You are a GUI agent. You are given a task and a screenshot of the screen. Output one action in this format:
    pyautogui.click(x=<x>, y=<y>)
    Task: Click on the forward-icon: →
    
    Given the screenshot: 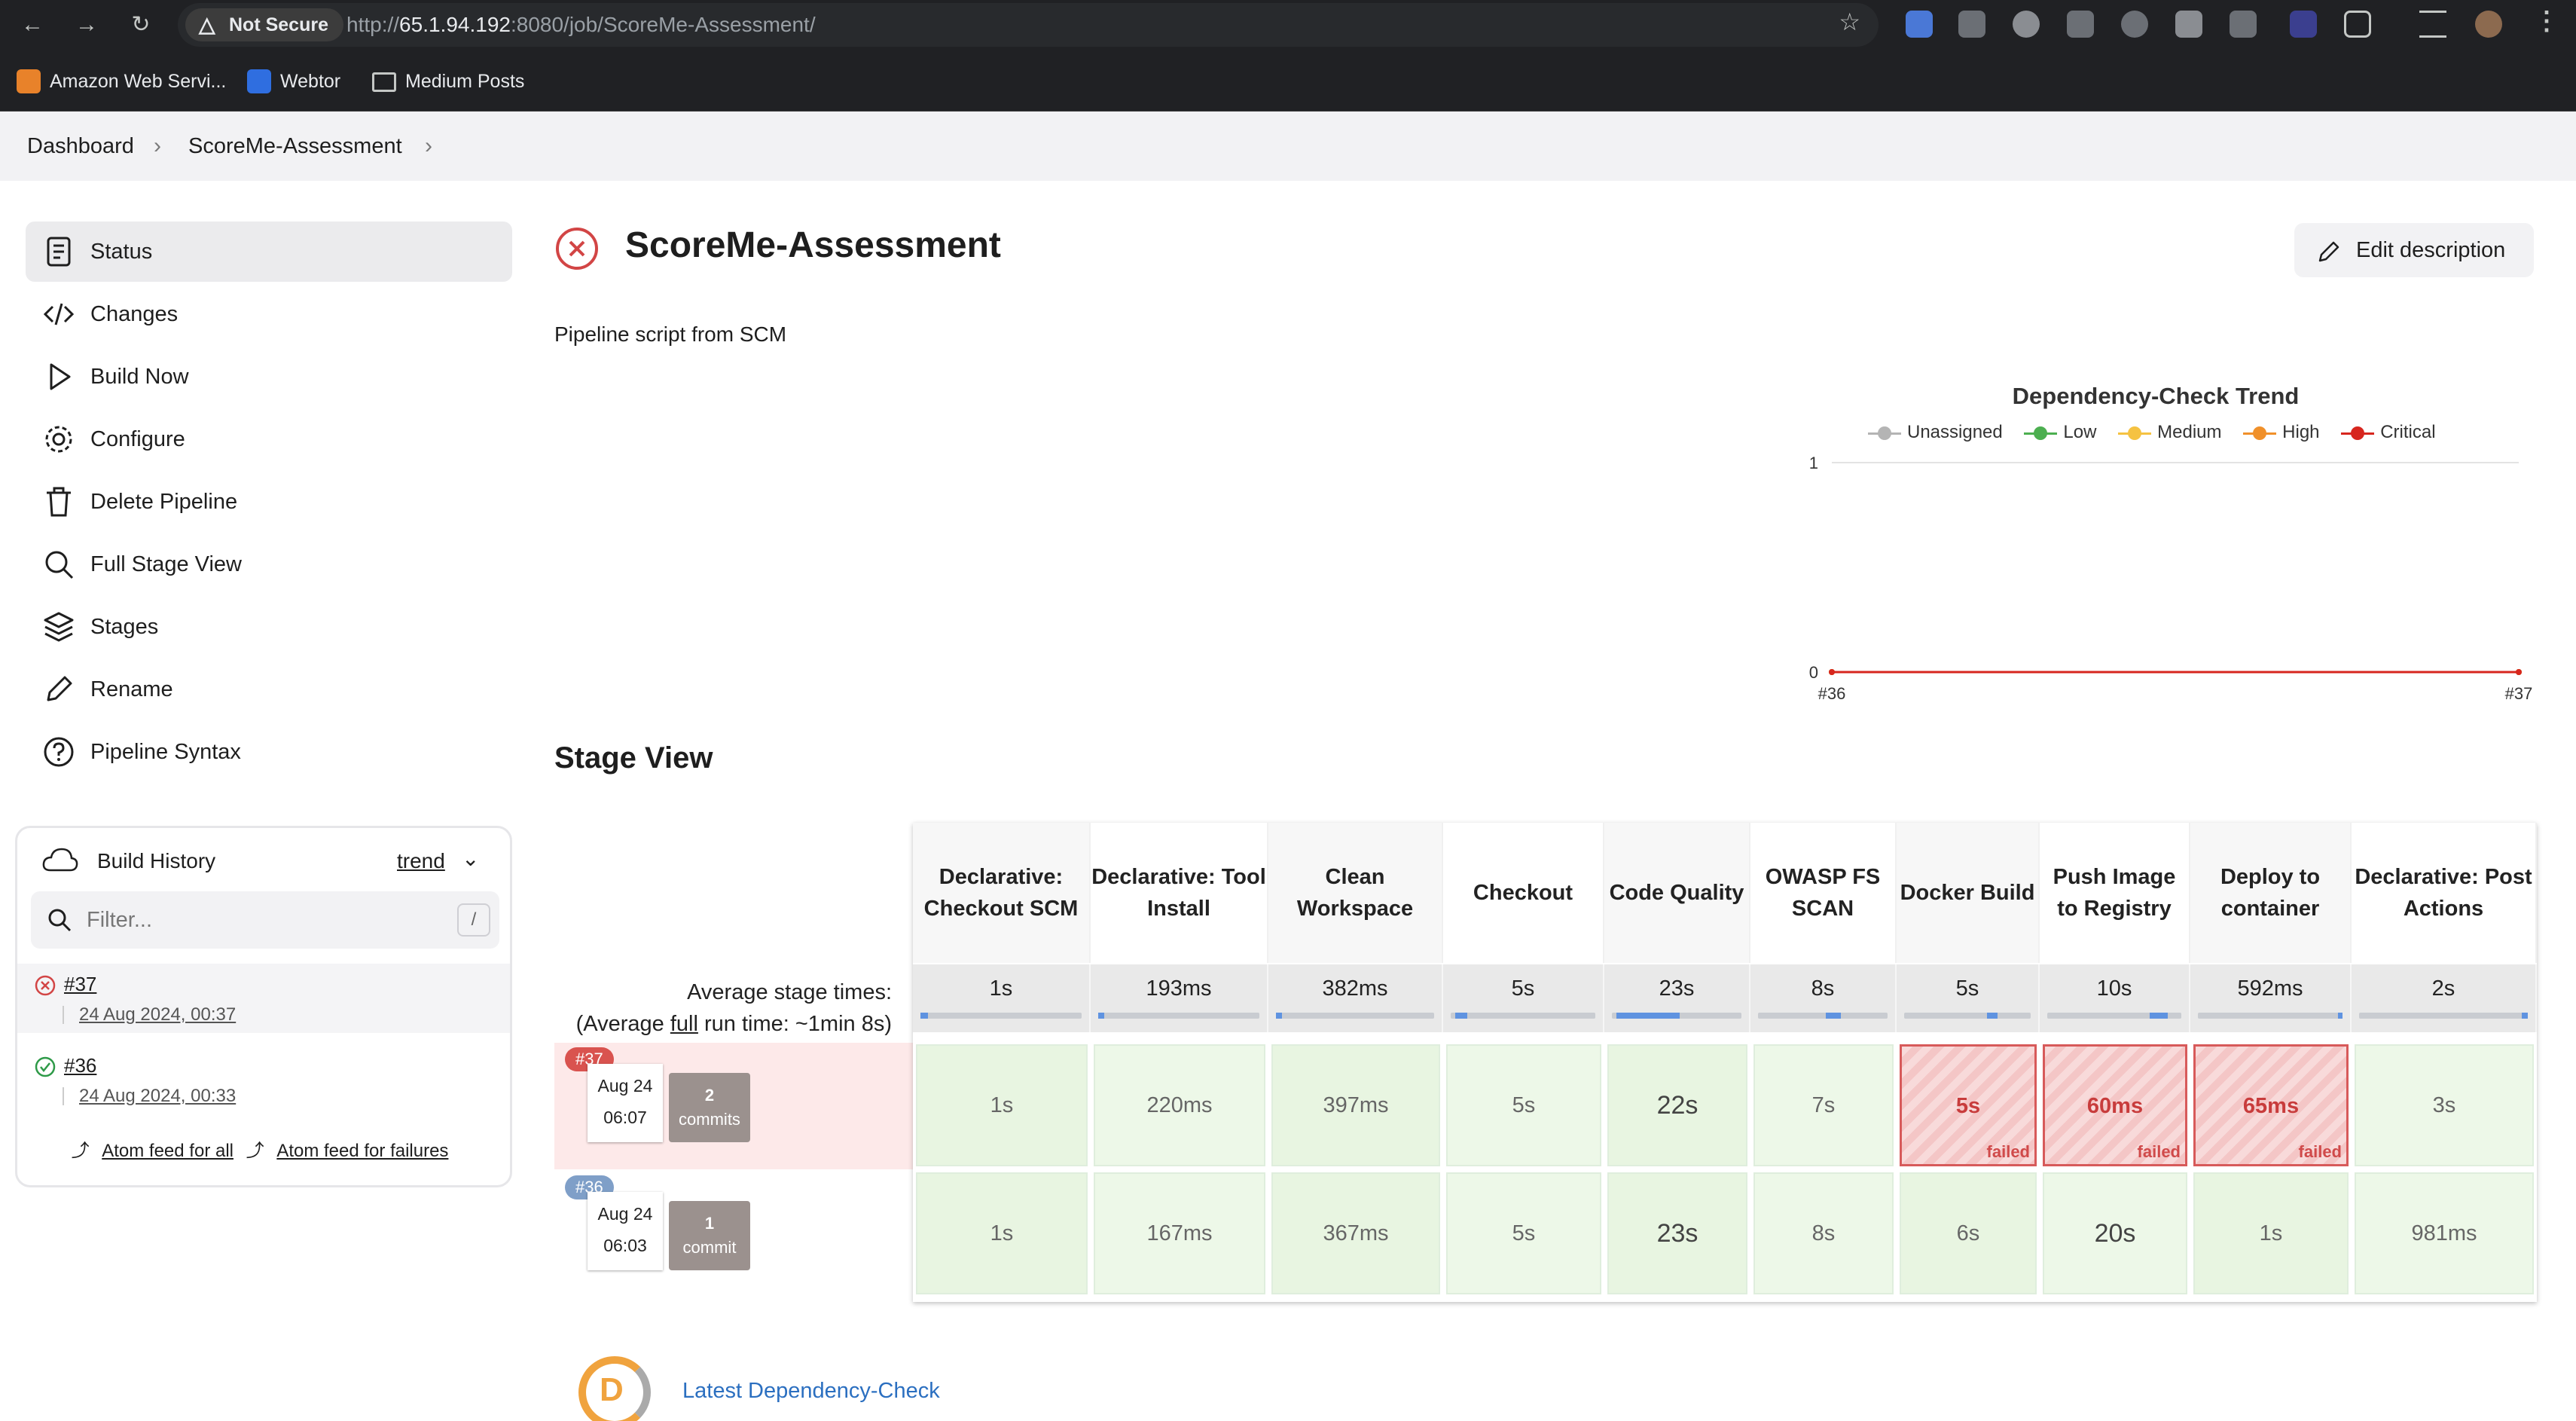 What is the action you would take?
    pyautogui.click(x=87, y=25)
    